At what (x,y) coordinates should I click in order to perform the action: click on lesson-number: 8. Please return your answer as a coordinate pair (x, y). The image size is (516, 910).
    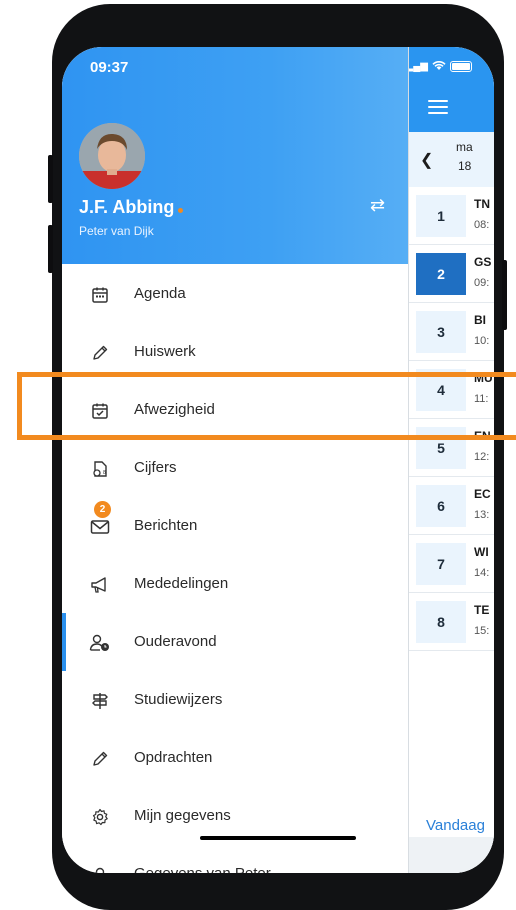
    Looking at the image, I should click on (441, 622).